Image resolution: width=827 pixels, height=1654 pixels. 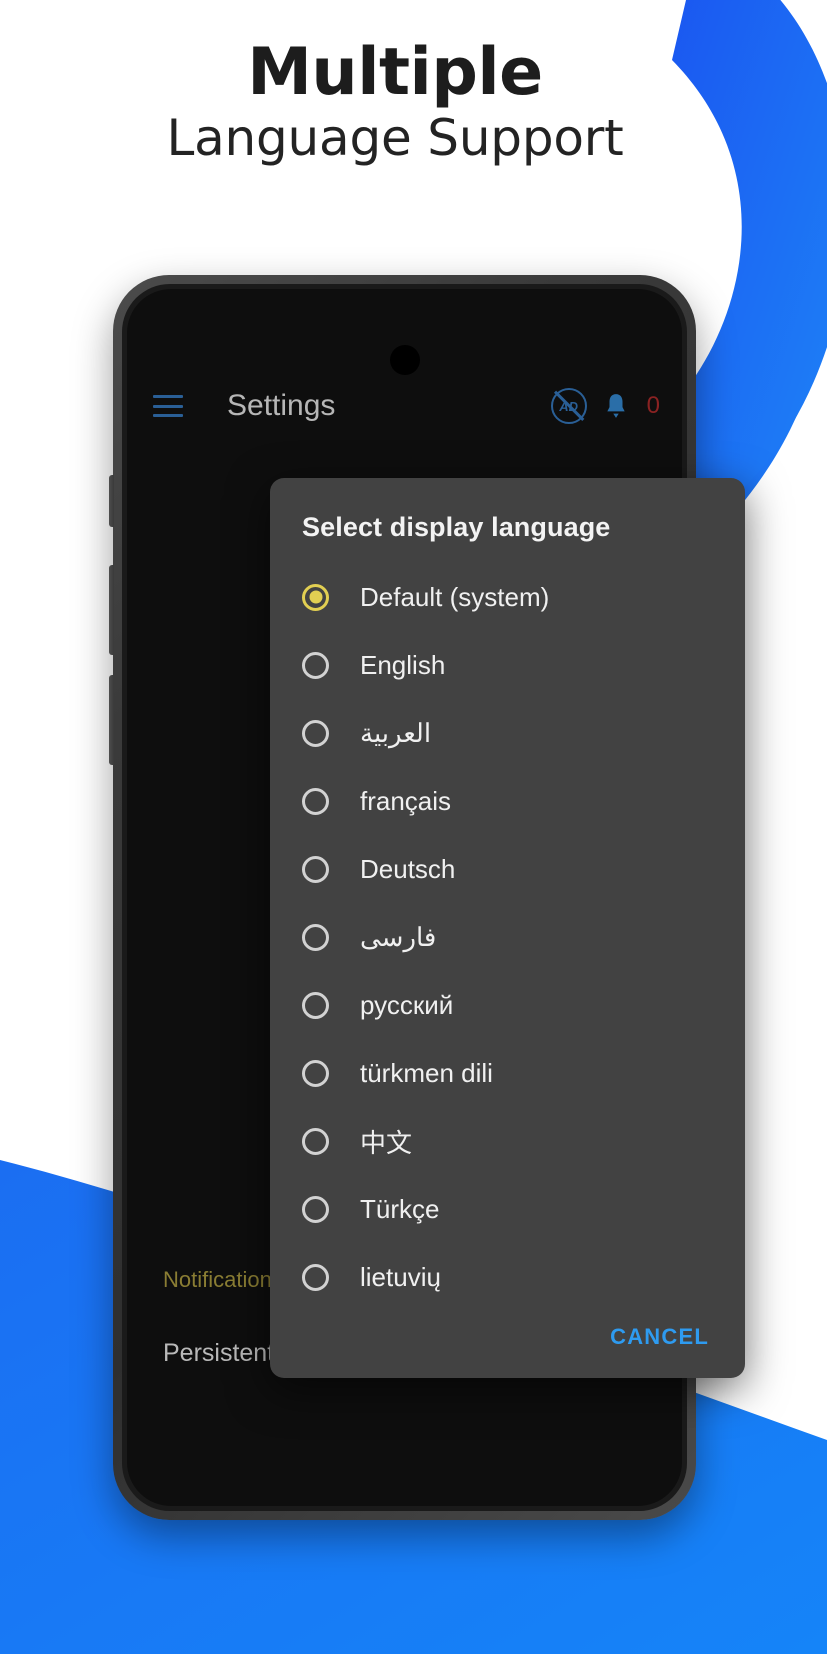 What do you see at coordinates (111, 610) in the screenshot?
I see `phone-button-volume-up` at bounding box center [111, 610].